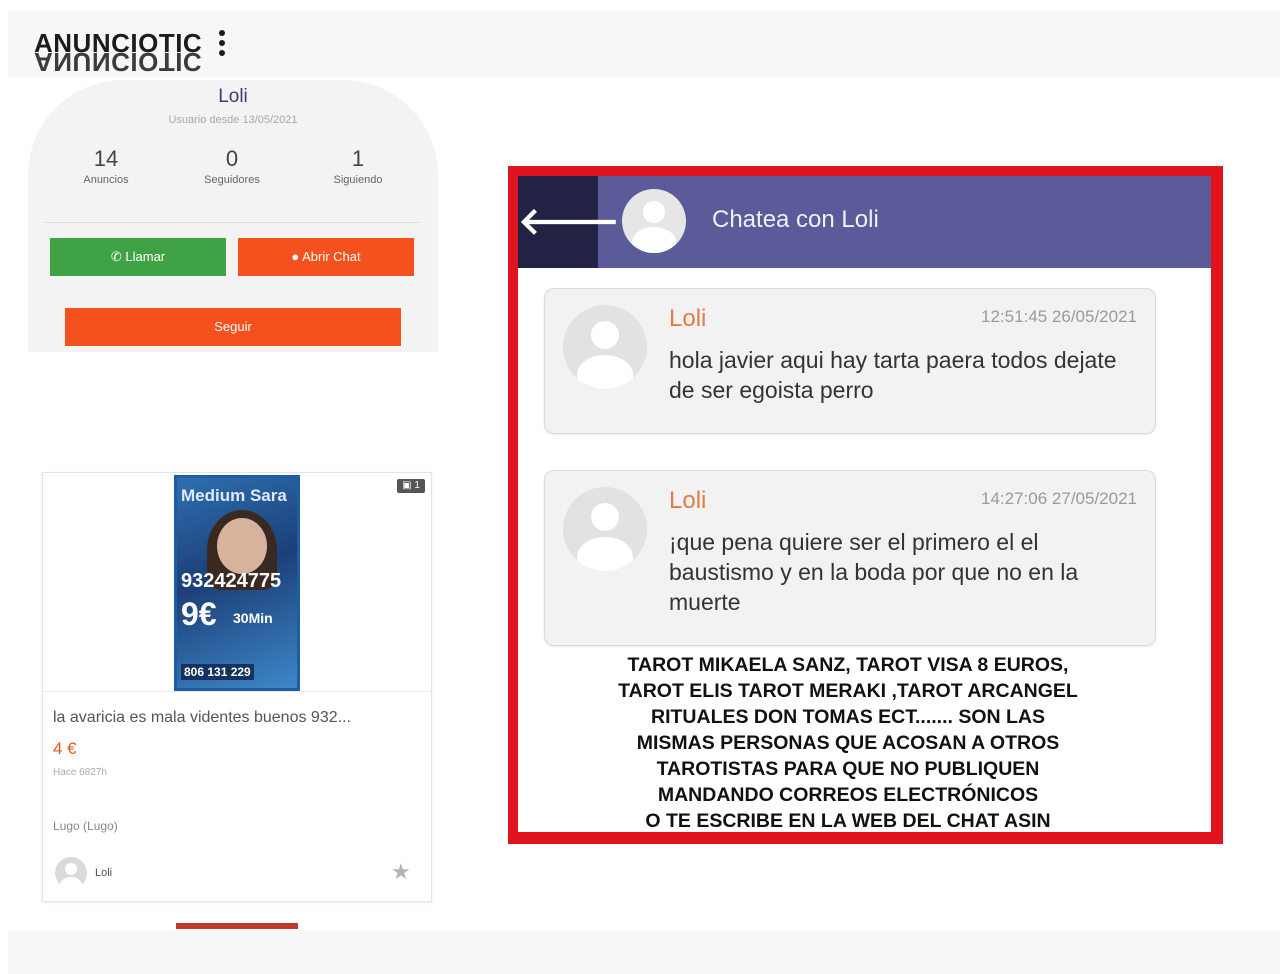 This screenshot has height=974, width=1285. Describe the element at coordinates (116, 256) in the screenshot. I see `phone-icon: ✆` at that location.